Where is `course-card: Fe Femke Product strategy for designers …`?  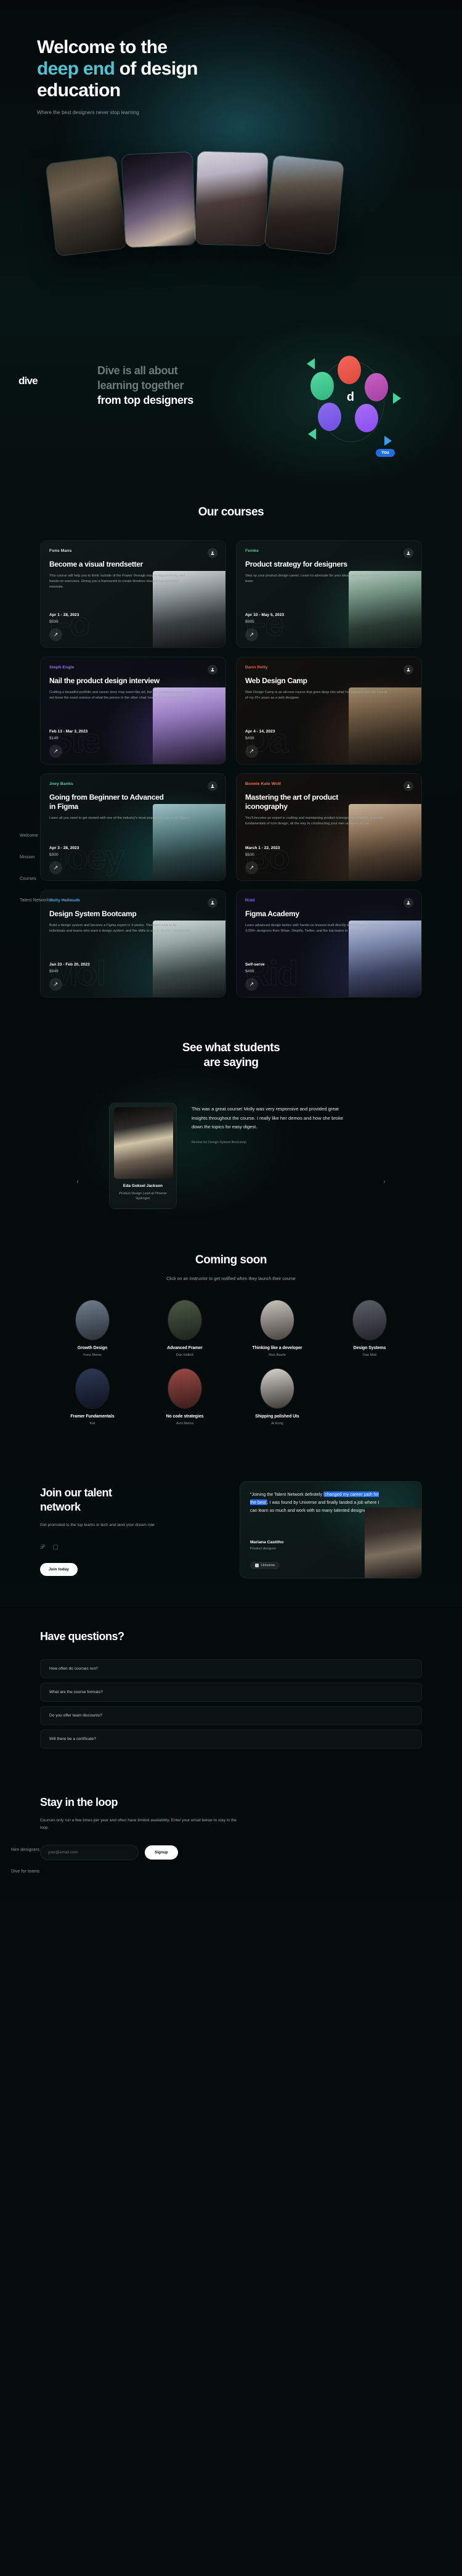 course-card: Fe Femke Product strategy for designers … is located at coordinates (329, 594).